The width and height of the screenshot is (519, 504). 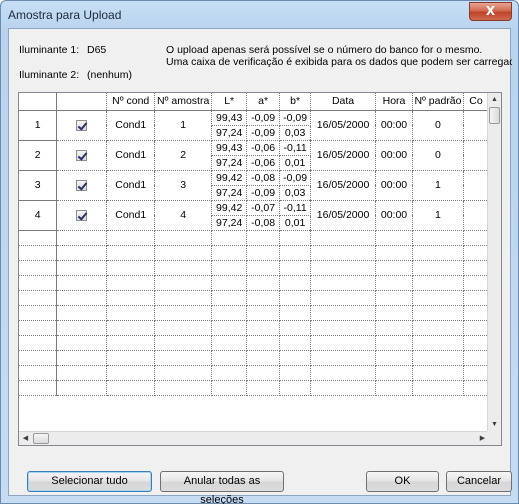 I want to click on column-header: a*, so click(x=263, y=102).